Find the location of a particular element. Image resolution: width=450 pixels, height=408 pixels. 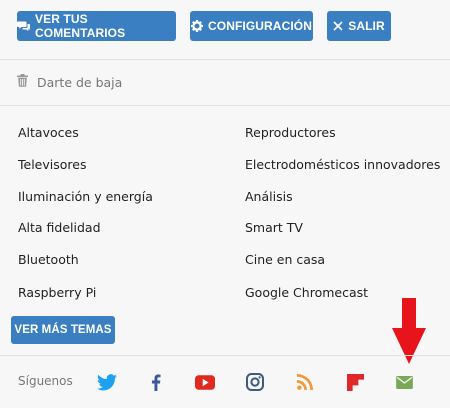

logout-label: SALIR is located at coordinates (366, 26).